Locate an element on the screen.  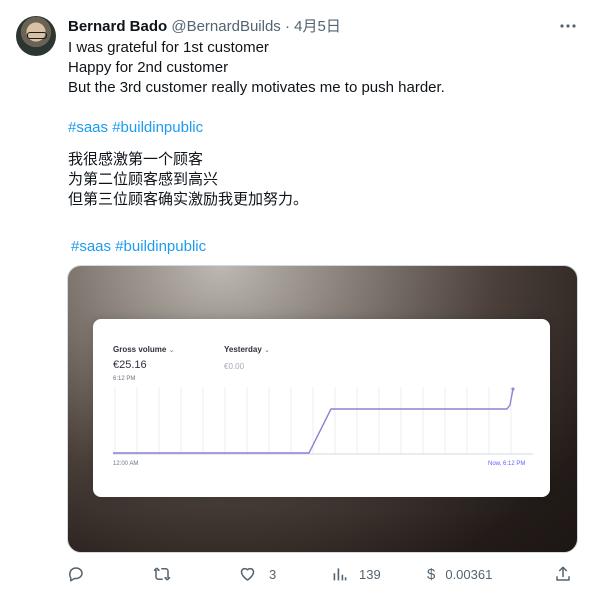
gross-volume-value: €25.16 is located at coordinates (130, 365).